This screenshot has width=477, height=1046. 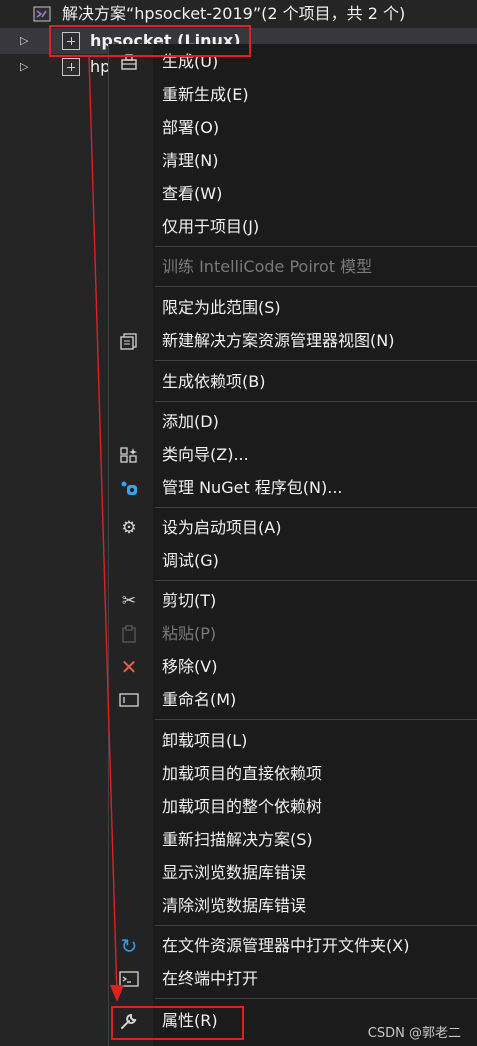 What do you see at coordinates (414, 1033) in the screenshot?
I see `watermark: CSDN @郭老二` at bounding box center [414, 1033].